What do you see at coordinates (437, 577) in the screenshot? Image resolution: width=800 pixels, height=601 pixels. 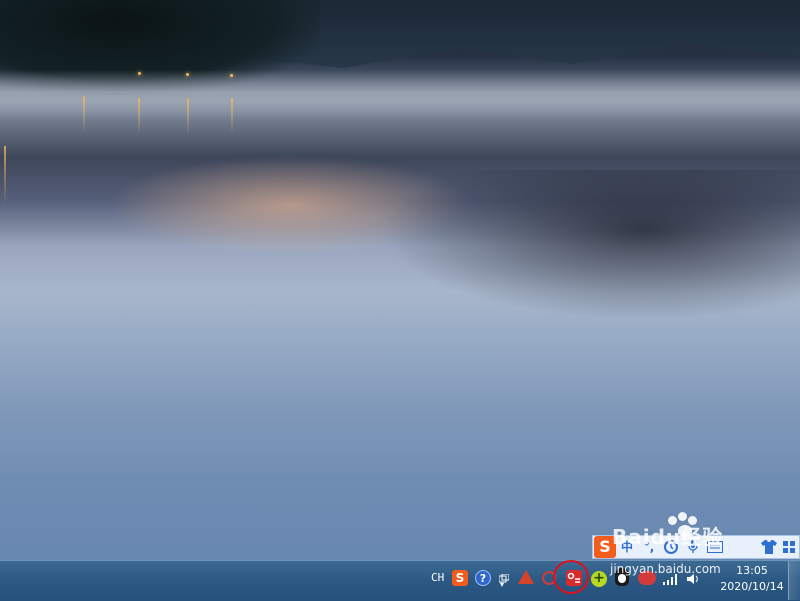 I see `language-indicator: CH` at bounding box center [437, 577].